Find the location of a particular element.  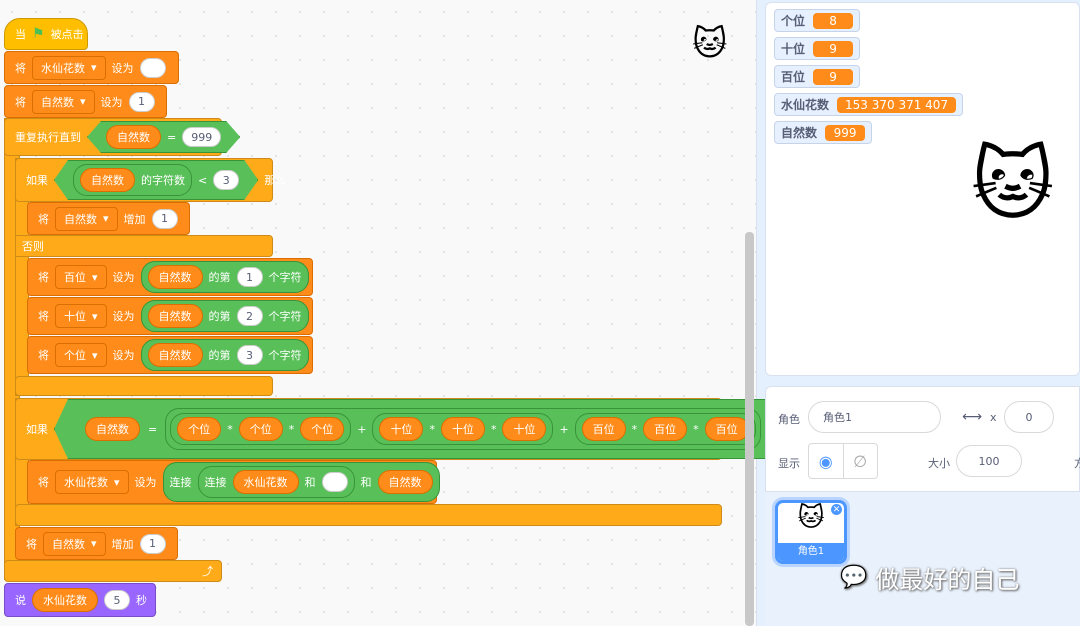

if-block: 如果 自然数 的字符数 < 3 那么 is located at coordinates (150, 180).